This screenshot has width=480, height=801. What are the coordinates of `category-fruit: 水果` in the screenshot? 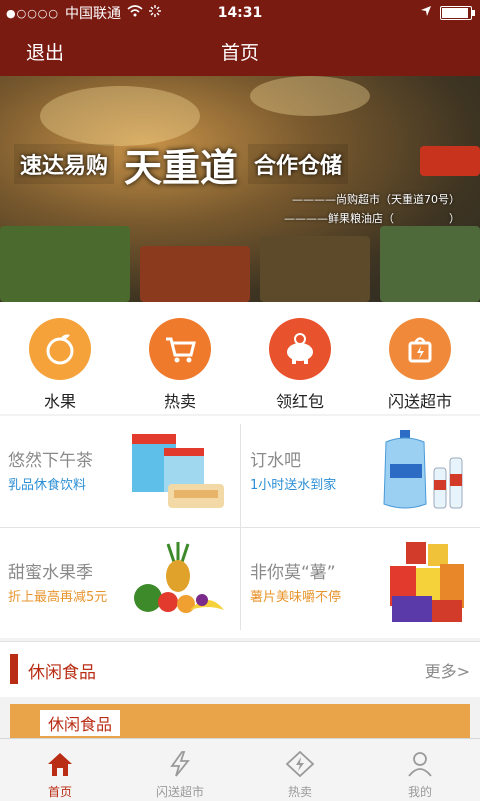 It's located at (60, 358).